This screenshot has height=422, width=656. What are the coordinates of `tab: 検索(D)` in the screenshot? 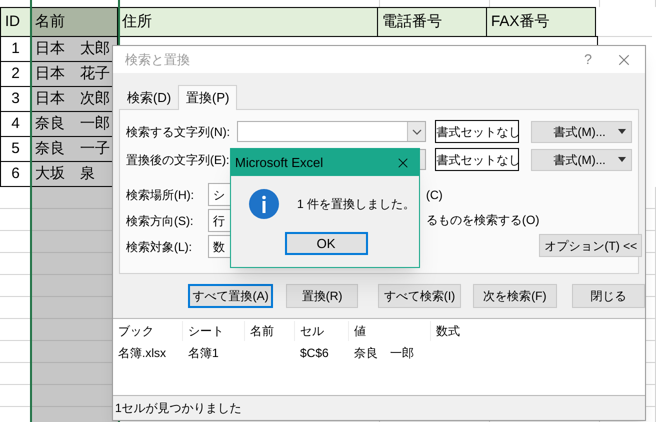 It's located at (149, 98).